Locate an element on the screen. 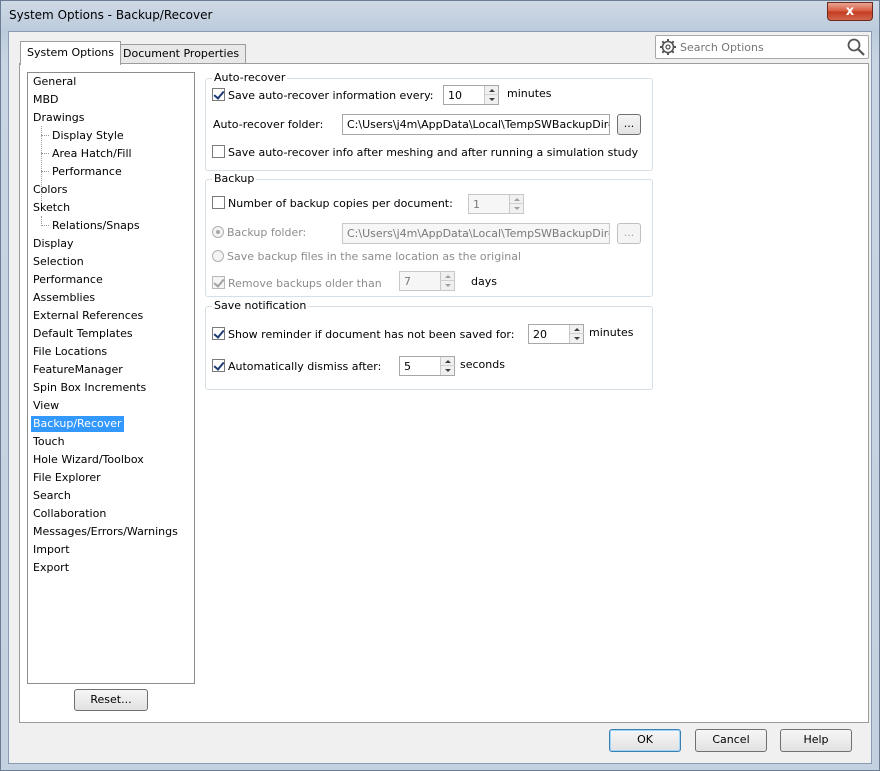  tree-item-hole-wizard-toolbox: Hole Wizard/Toolbox is located at coordinates (88, 460).